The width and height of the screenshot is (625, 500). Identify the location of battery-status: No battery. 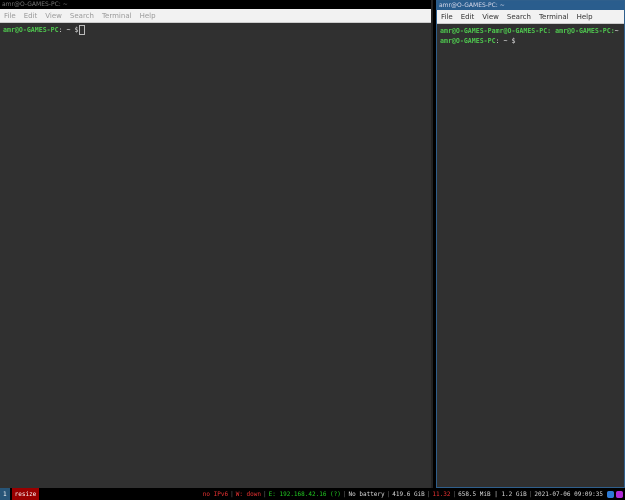
(366, 494).